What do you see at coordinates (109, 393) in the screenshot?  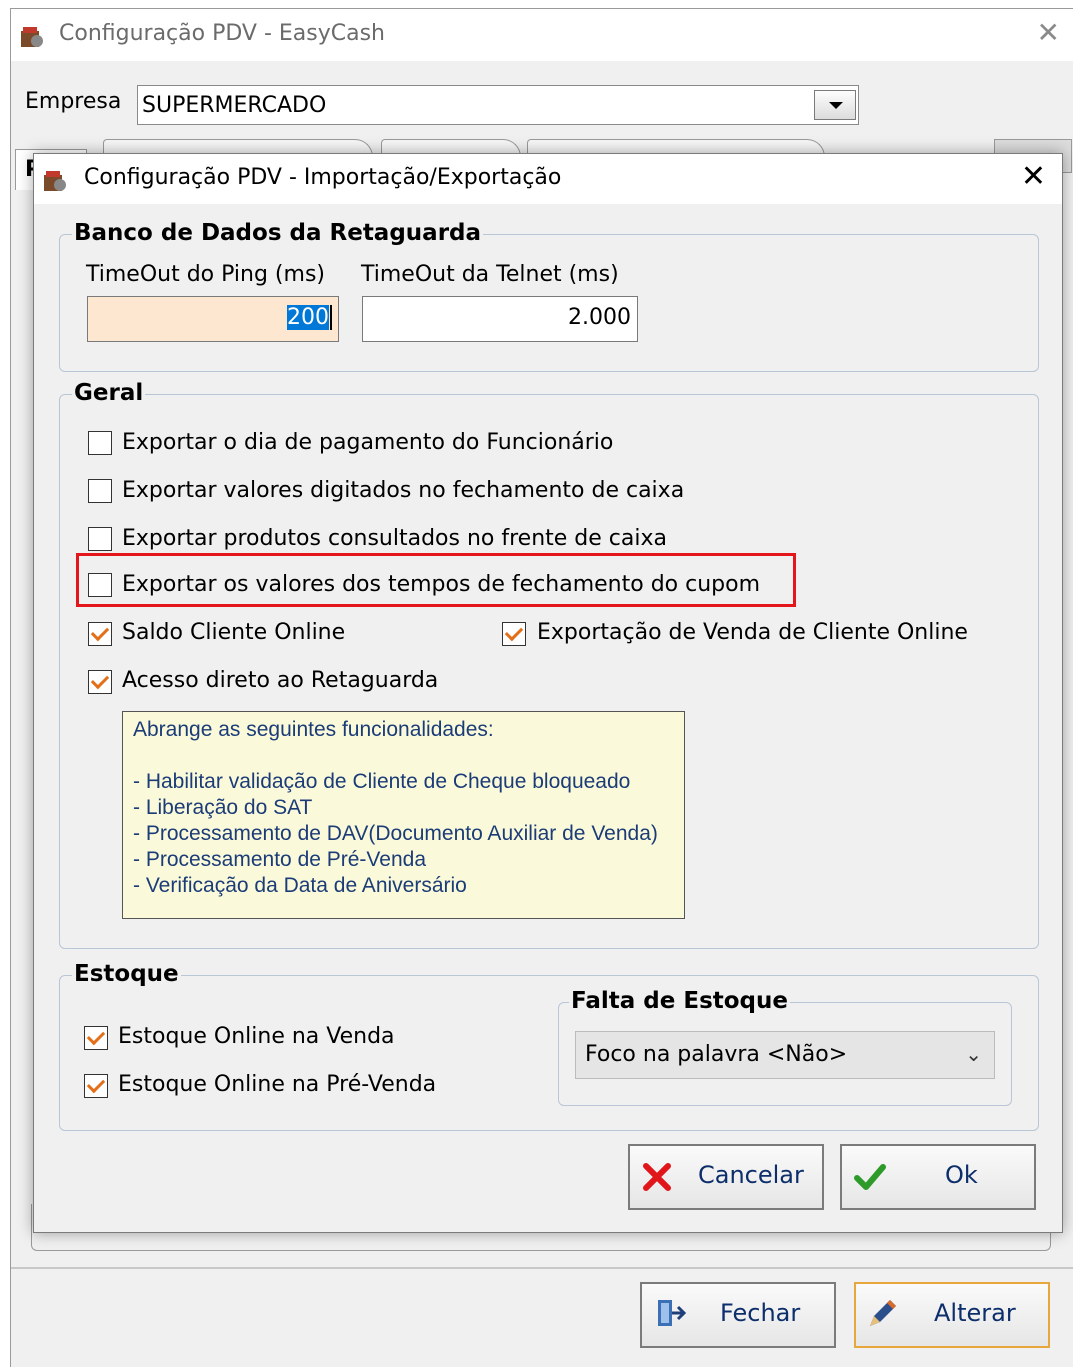 I see `geral-group-title: Geral` at bounding box center [109, 393].